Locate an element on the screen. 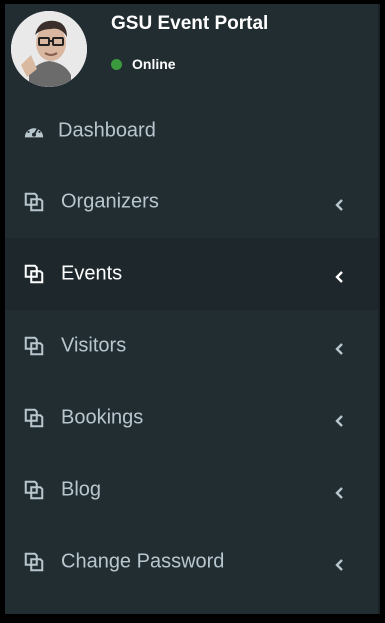 This screenshot has width=385, height=623. user-status: Online is located at coordinates (143, 64).